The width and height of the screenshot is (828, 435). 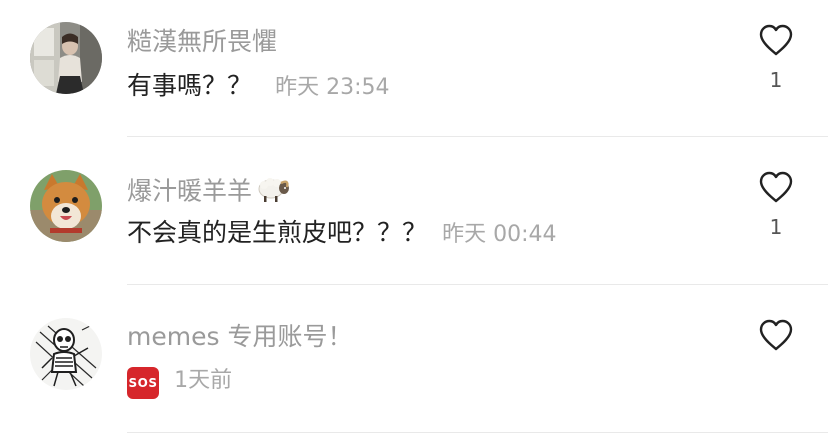 I want to click on sos-badge-icon: SOS, so click(x=143, y=382).